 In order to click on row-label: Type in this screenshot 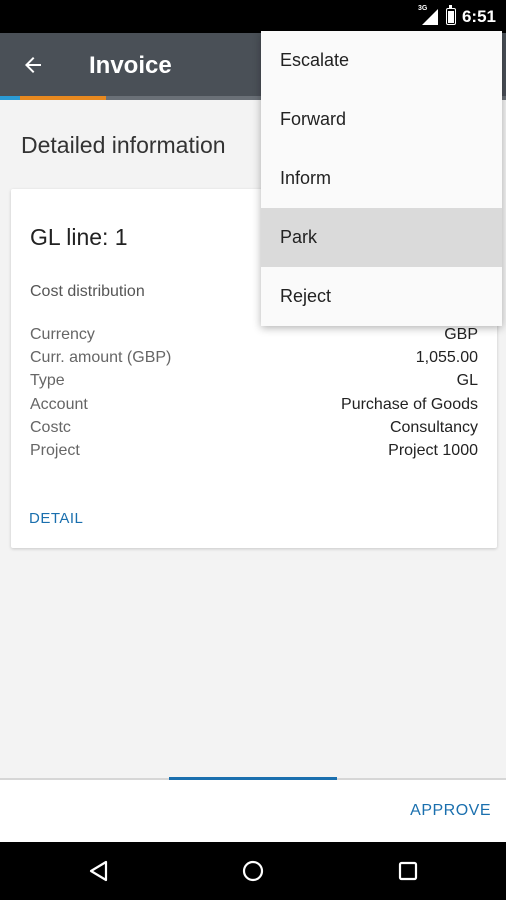, I will do `click(47, 381)`.